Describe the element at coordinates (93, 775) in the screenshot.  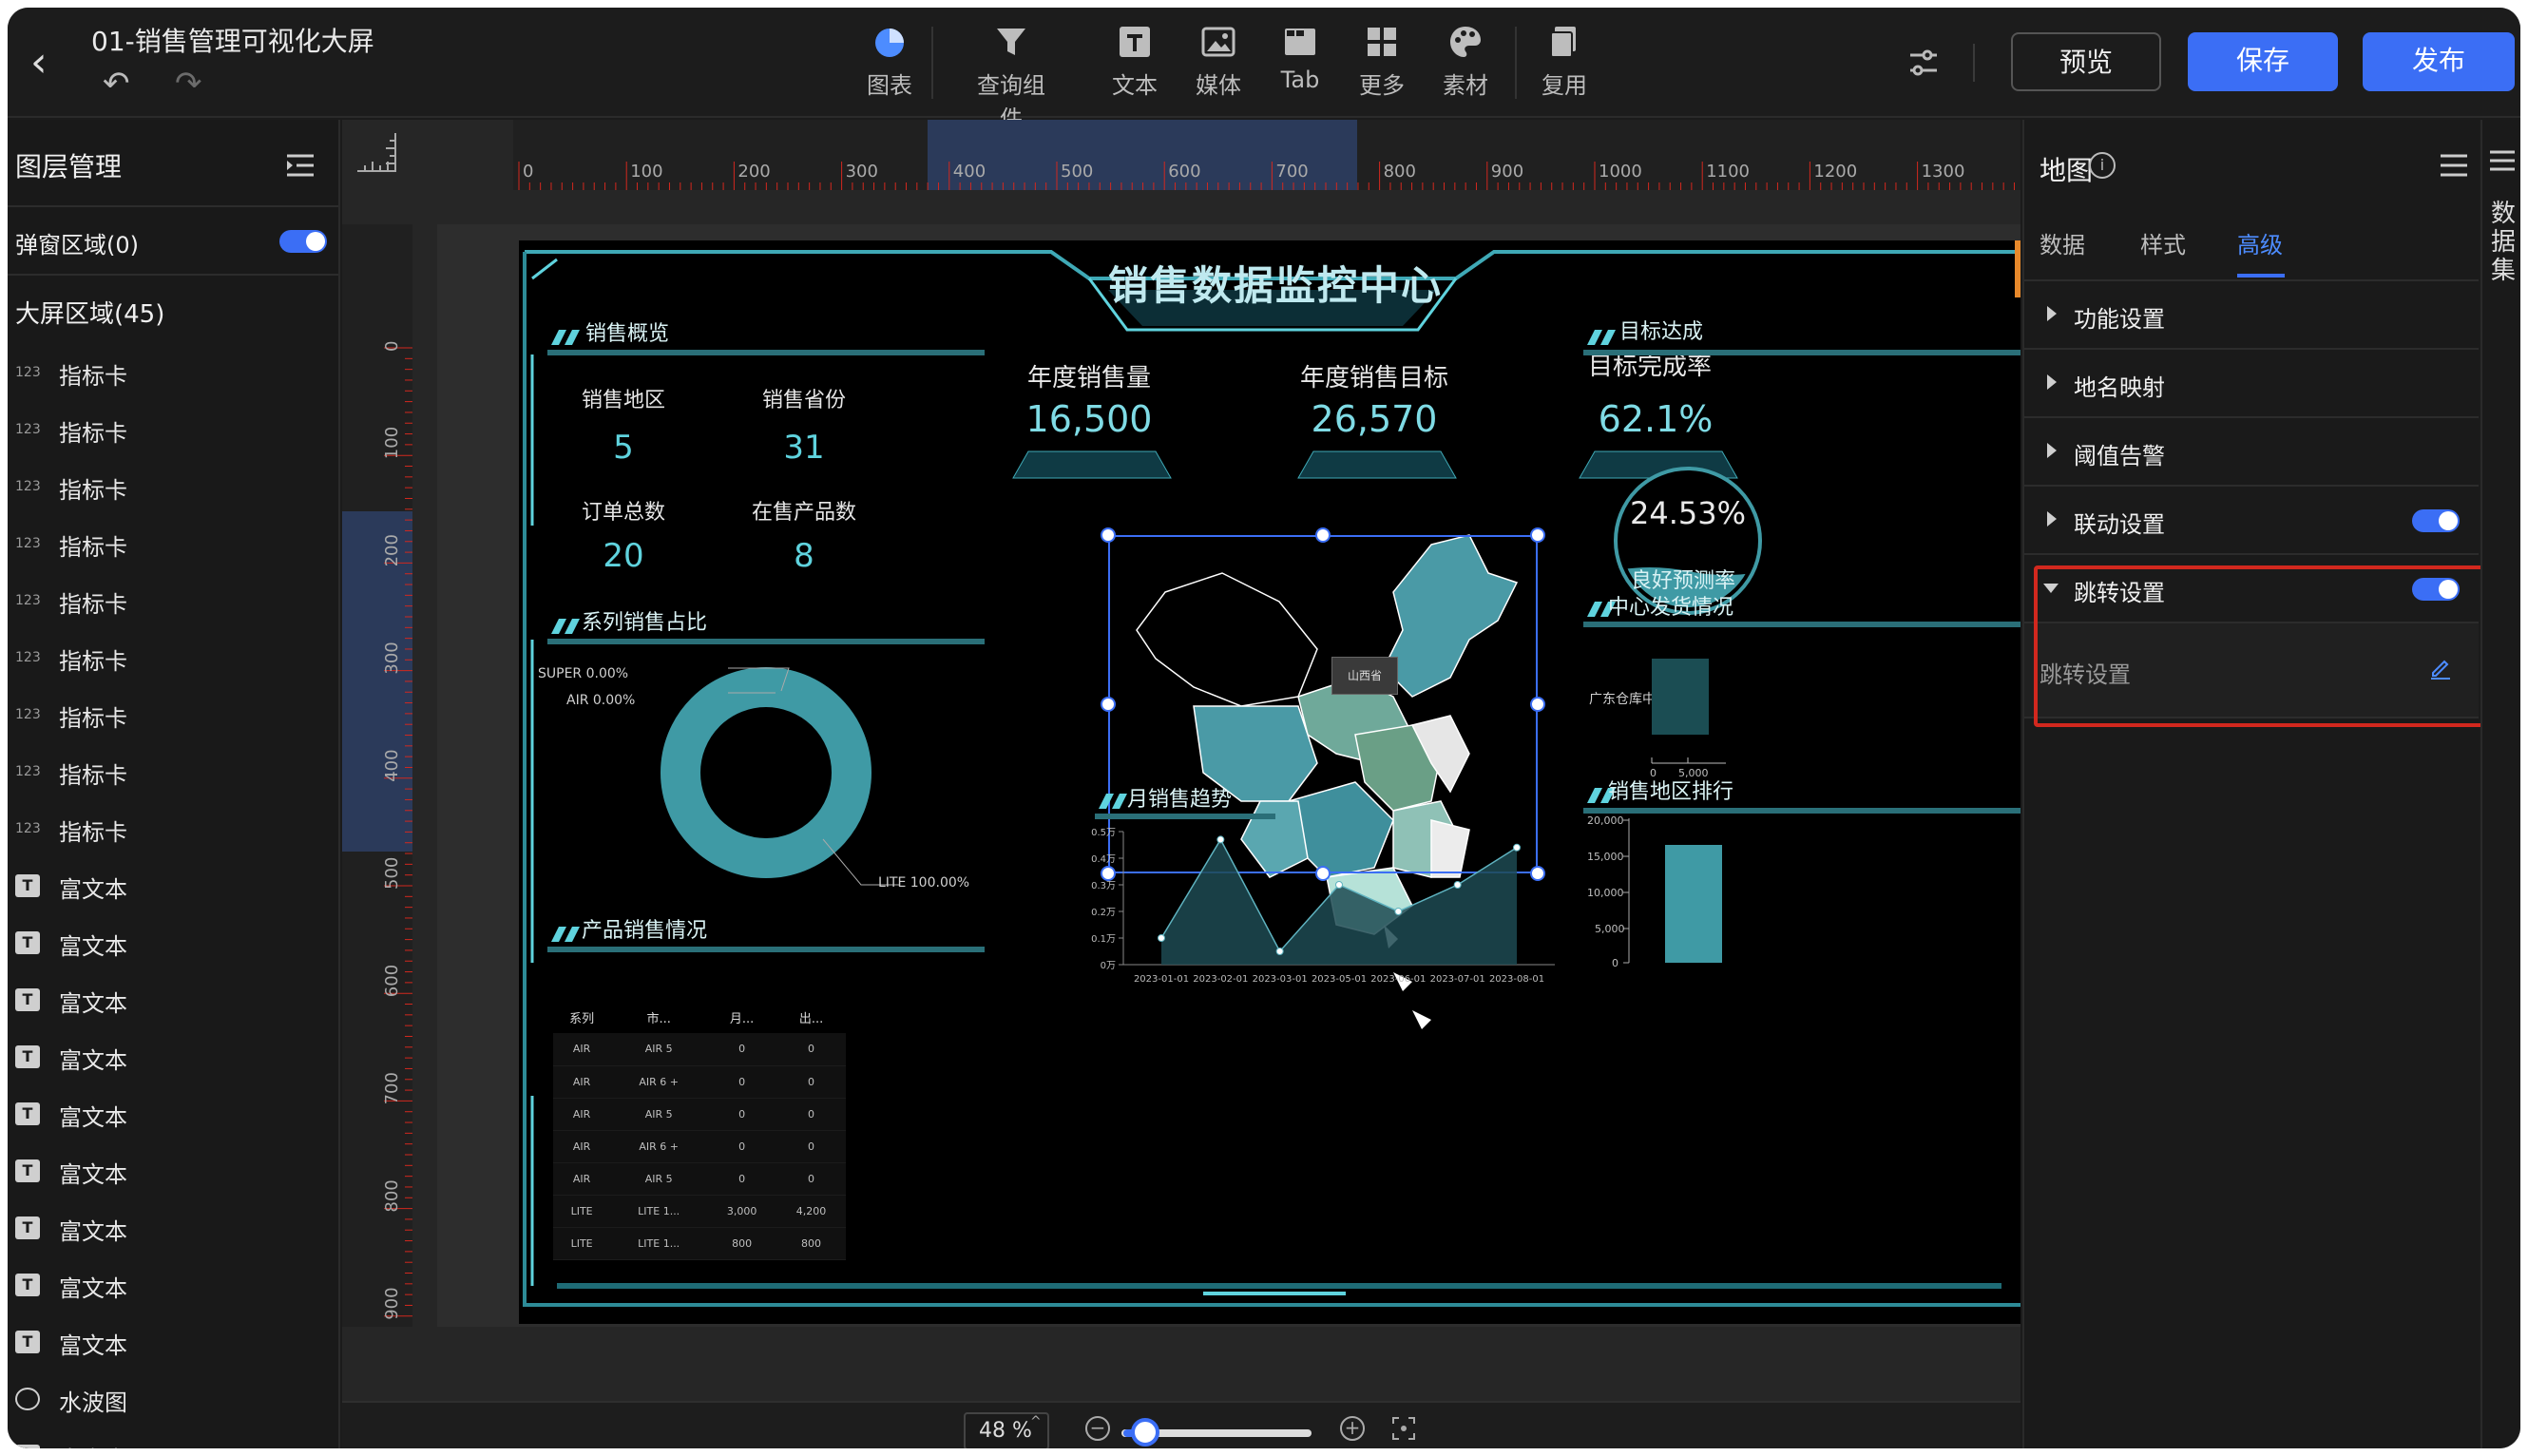
I see `layer-item-label: 指标卡` at that location.